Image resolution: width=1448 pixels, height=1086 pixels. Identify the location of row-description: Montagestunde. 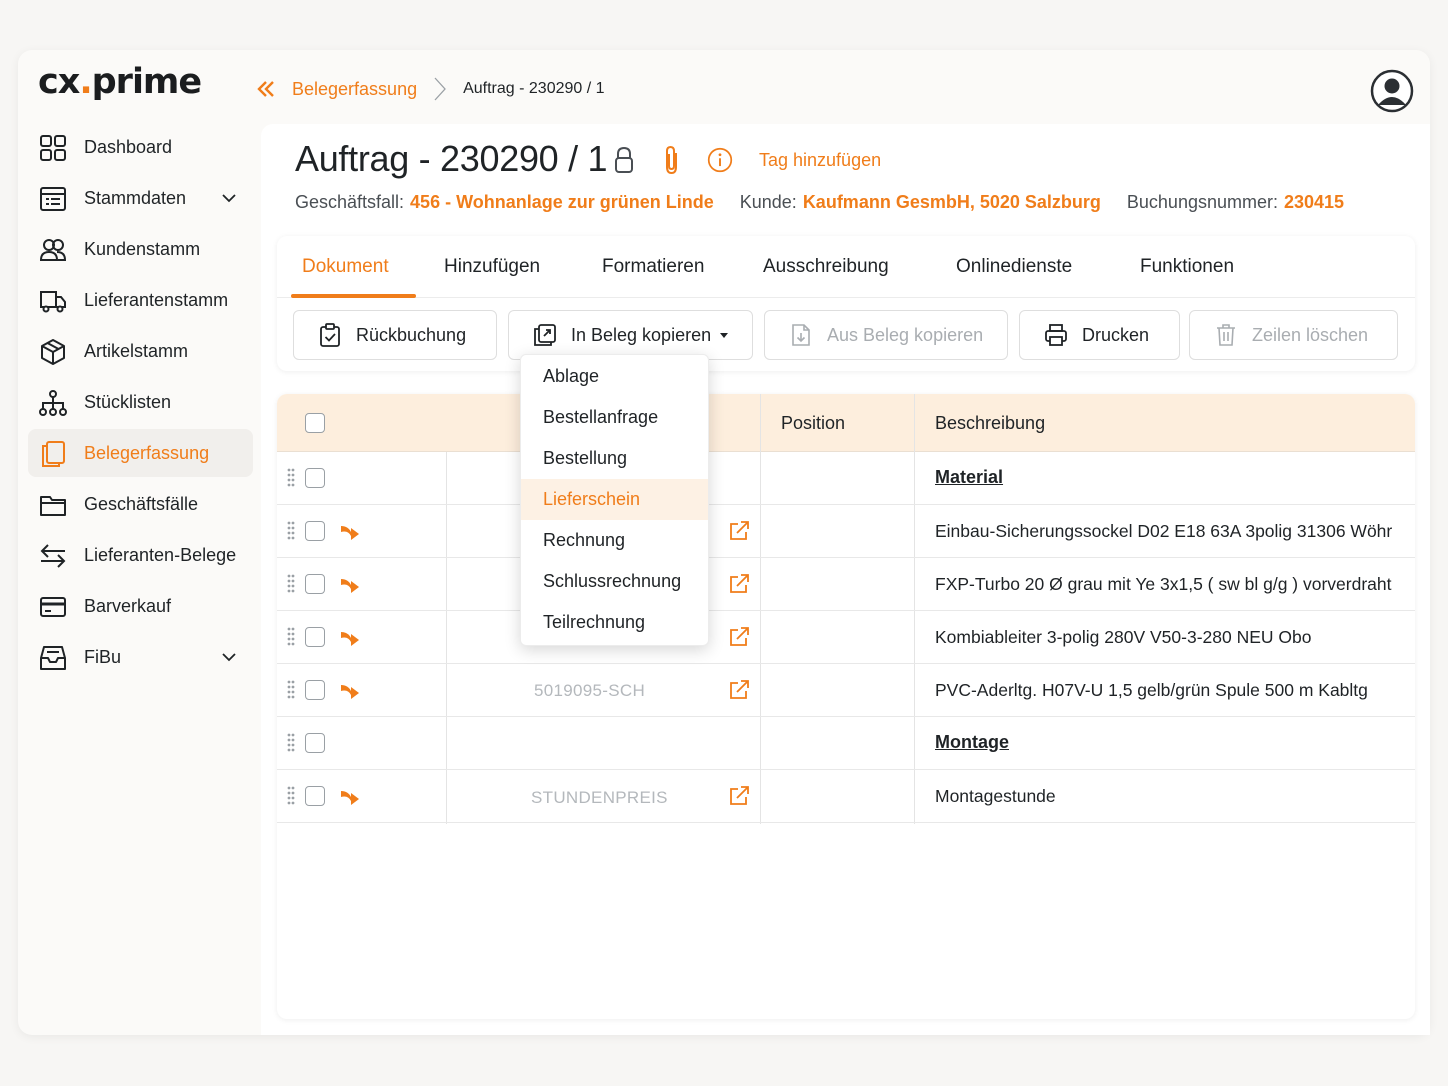
(995, 796).